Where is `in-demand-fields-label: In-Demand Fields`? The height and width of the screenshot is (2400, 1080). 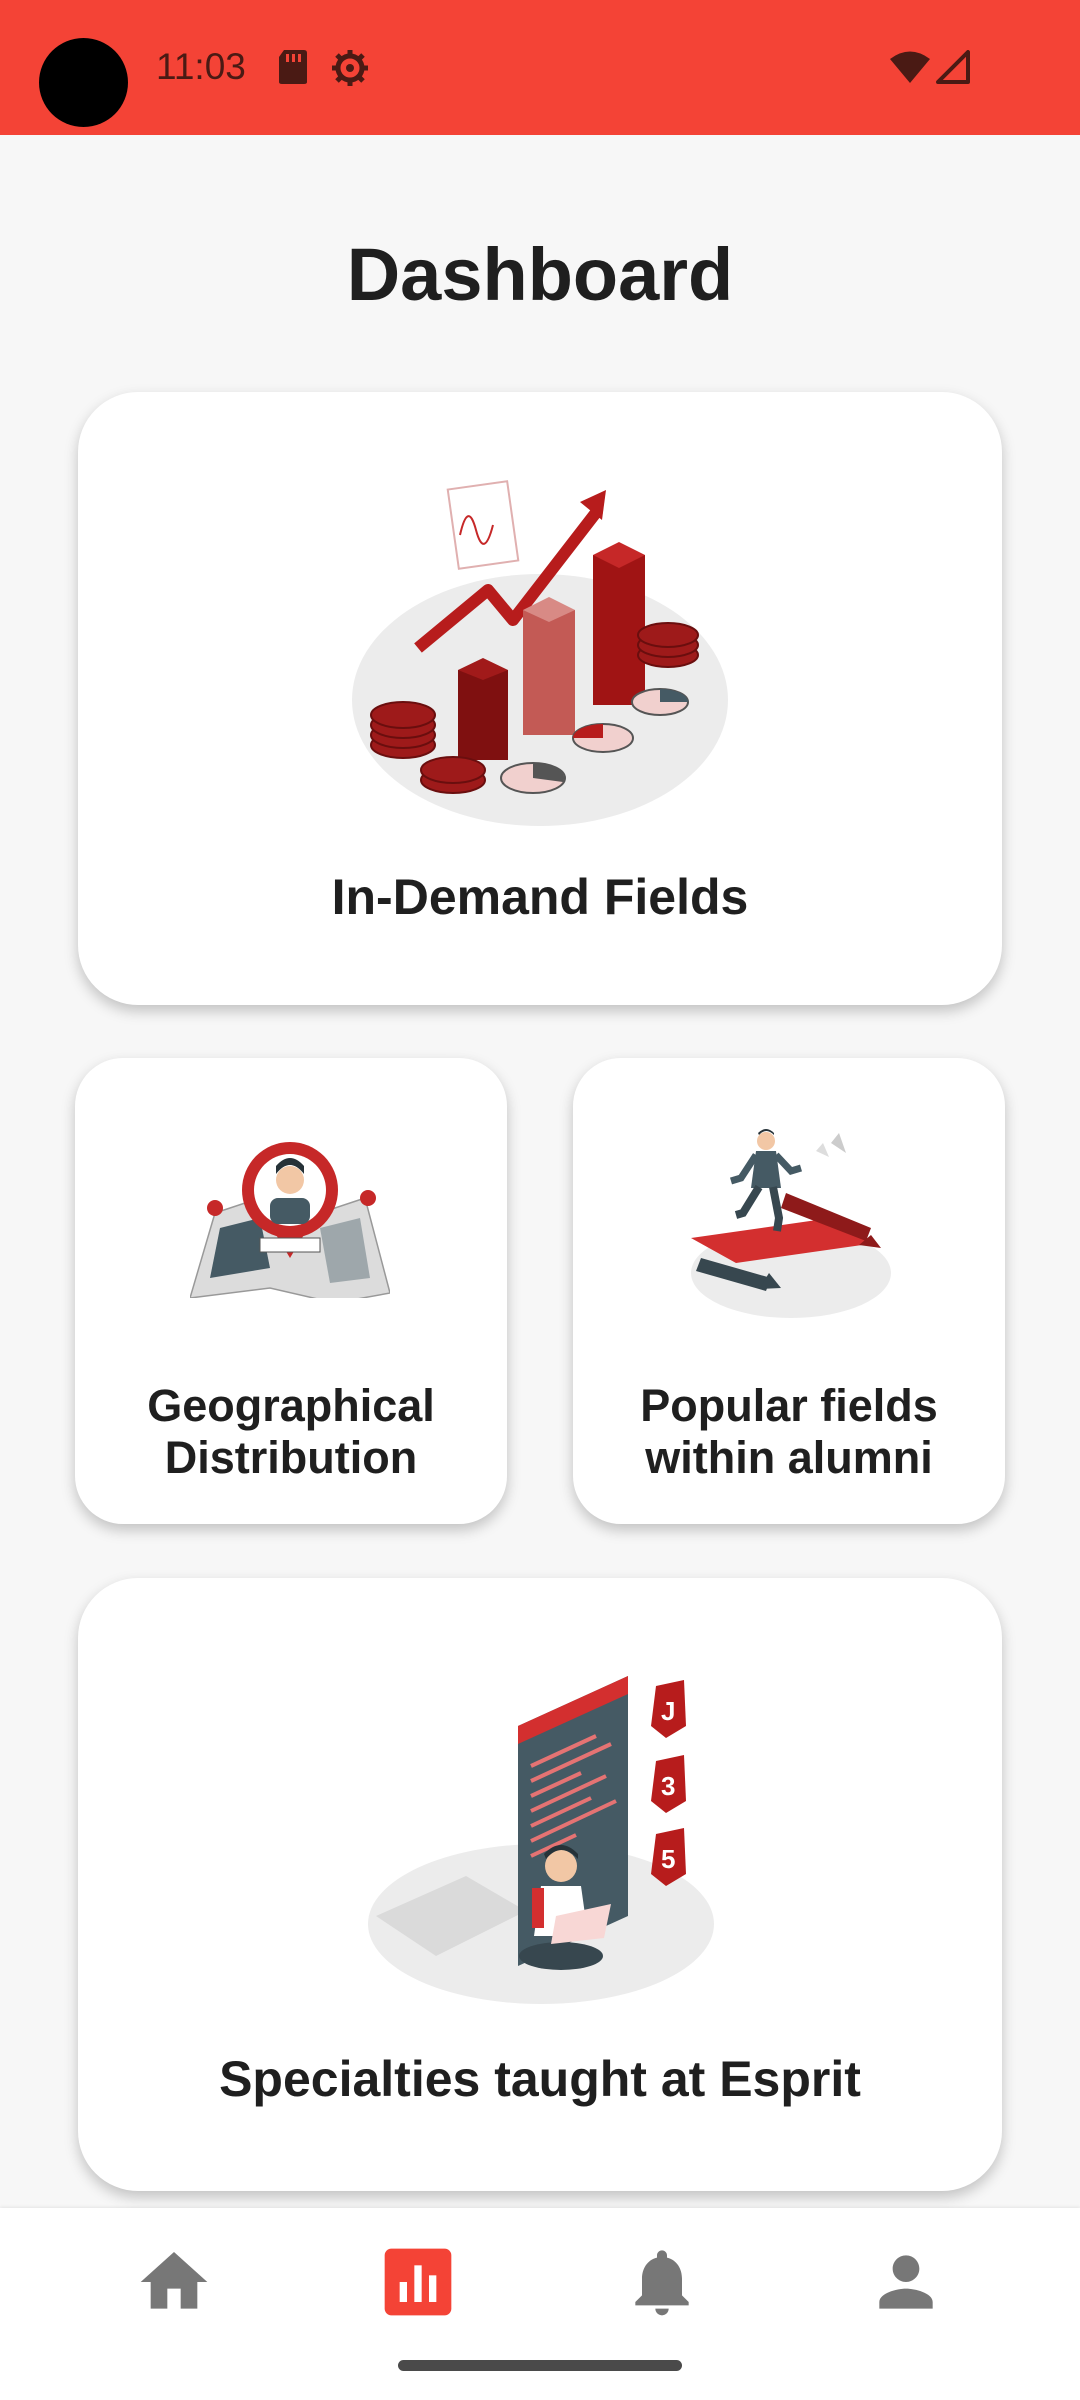
in-demand-fields-label: In-Demand Fields is located at coordinates (540, 897).